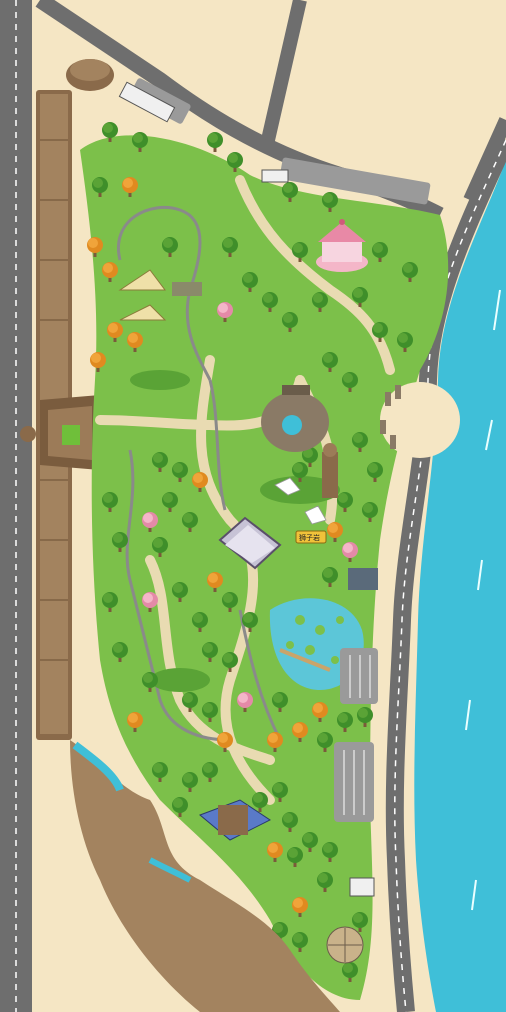  What do you see at coordinates (28, 434) in the screenshot?
I see `gate-tower` at bounding box center [28, 434].